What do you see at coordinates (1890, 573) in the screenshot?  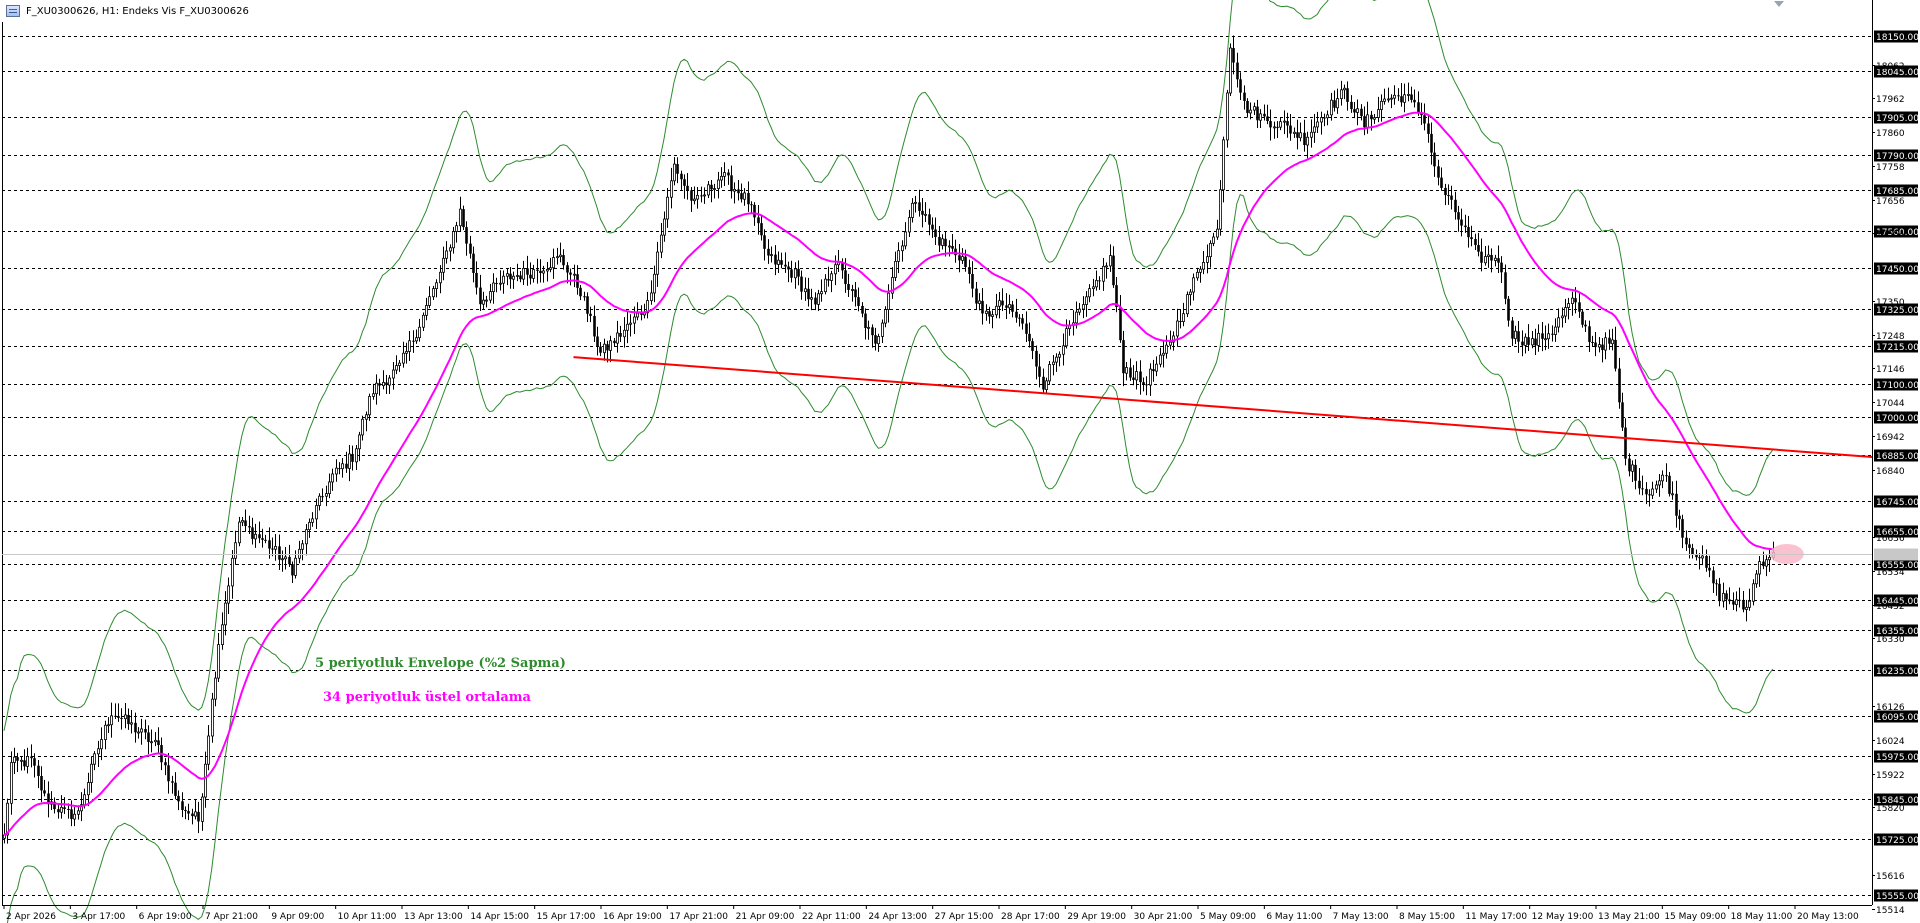 I see `price-tick-label: 16534` at bounding box center [1890, 573].